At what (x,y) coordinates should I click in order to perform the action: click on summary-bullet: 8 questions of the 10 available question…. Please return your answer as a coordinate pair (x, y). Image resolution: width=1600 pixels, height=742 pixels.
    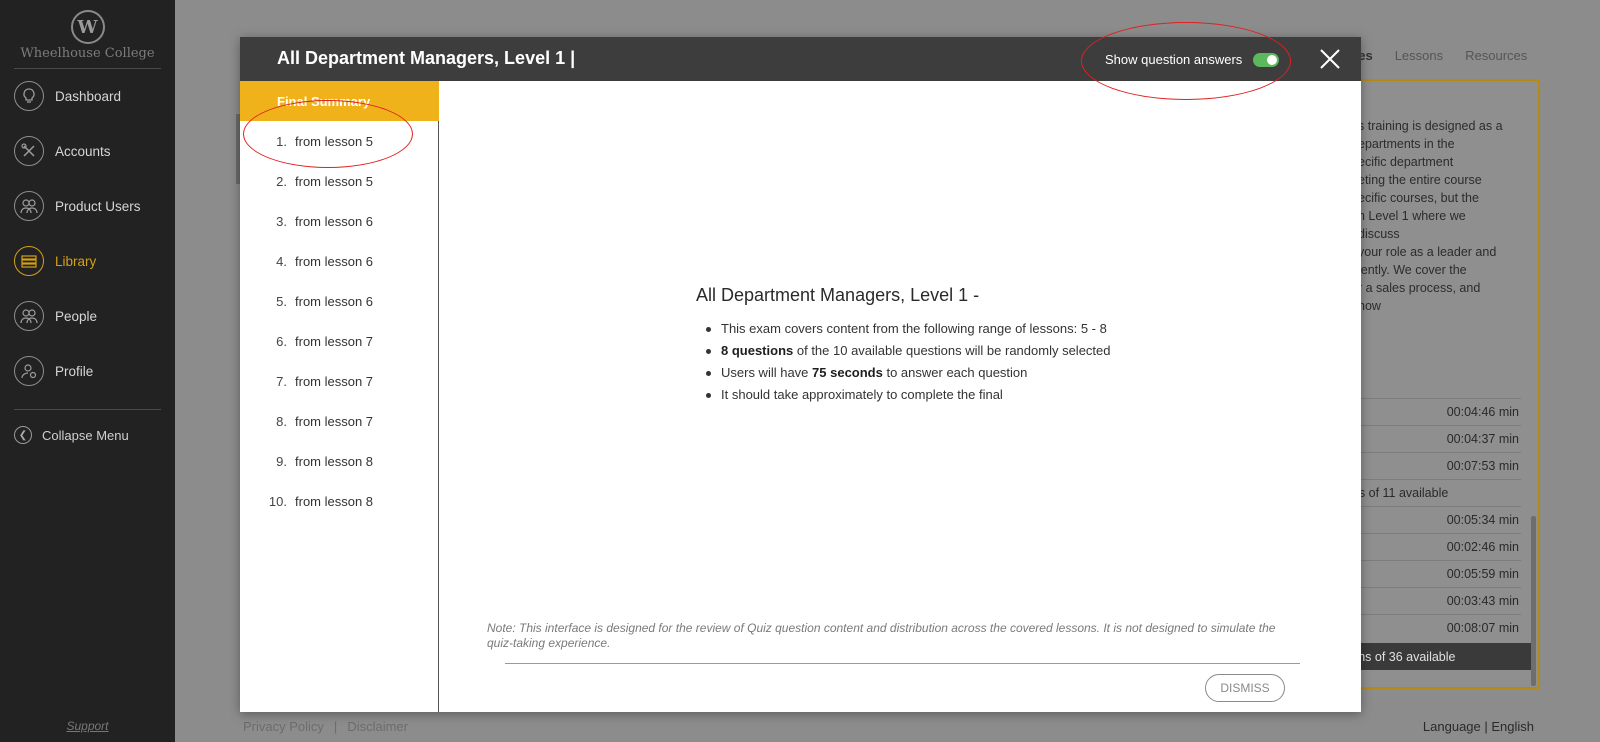
    Looking at the image, I should click on (907, 351).